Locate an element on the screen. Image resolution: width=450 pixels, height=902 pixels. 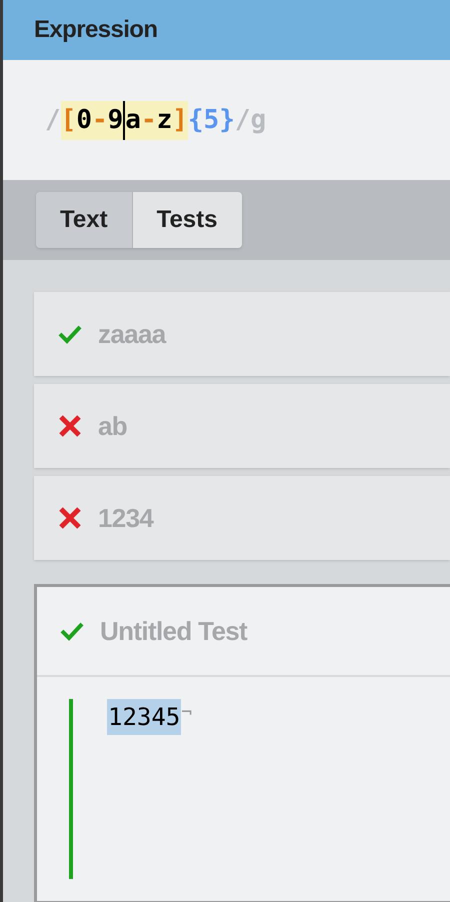
regex-token: 0 is located at coordinates (84, 120).